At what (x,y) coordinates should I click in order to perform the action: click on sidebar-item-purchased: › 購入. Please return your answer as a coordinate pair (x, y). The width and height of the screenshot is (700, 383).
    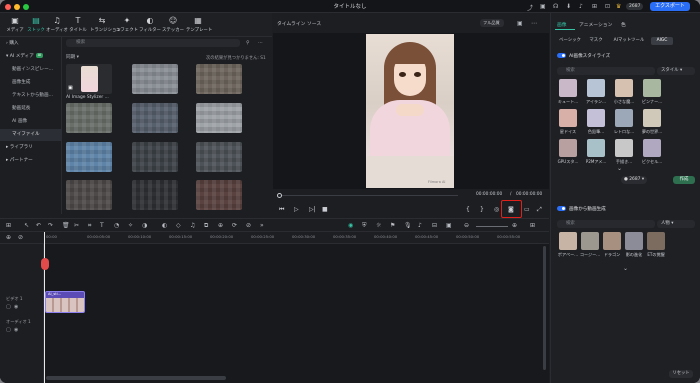
    Looking at the image, I should click on (31, 44).